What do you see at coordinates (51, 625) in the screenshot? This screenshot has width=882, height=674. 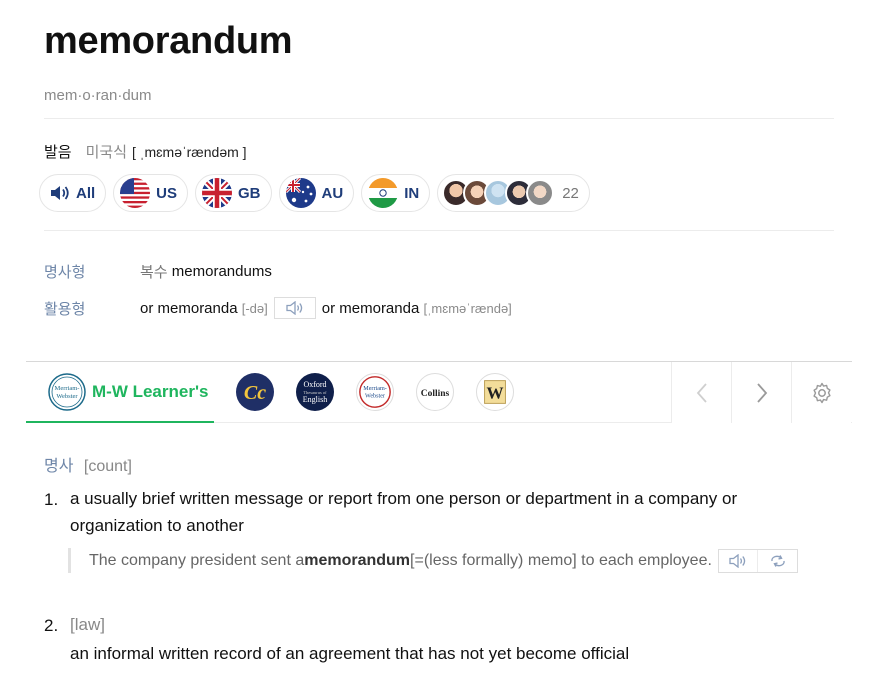 I see `sense-number: 2.` at bounding box center [51, 625].